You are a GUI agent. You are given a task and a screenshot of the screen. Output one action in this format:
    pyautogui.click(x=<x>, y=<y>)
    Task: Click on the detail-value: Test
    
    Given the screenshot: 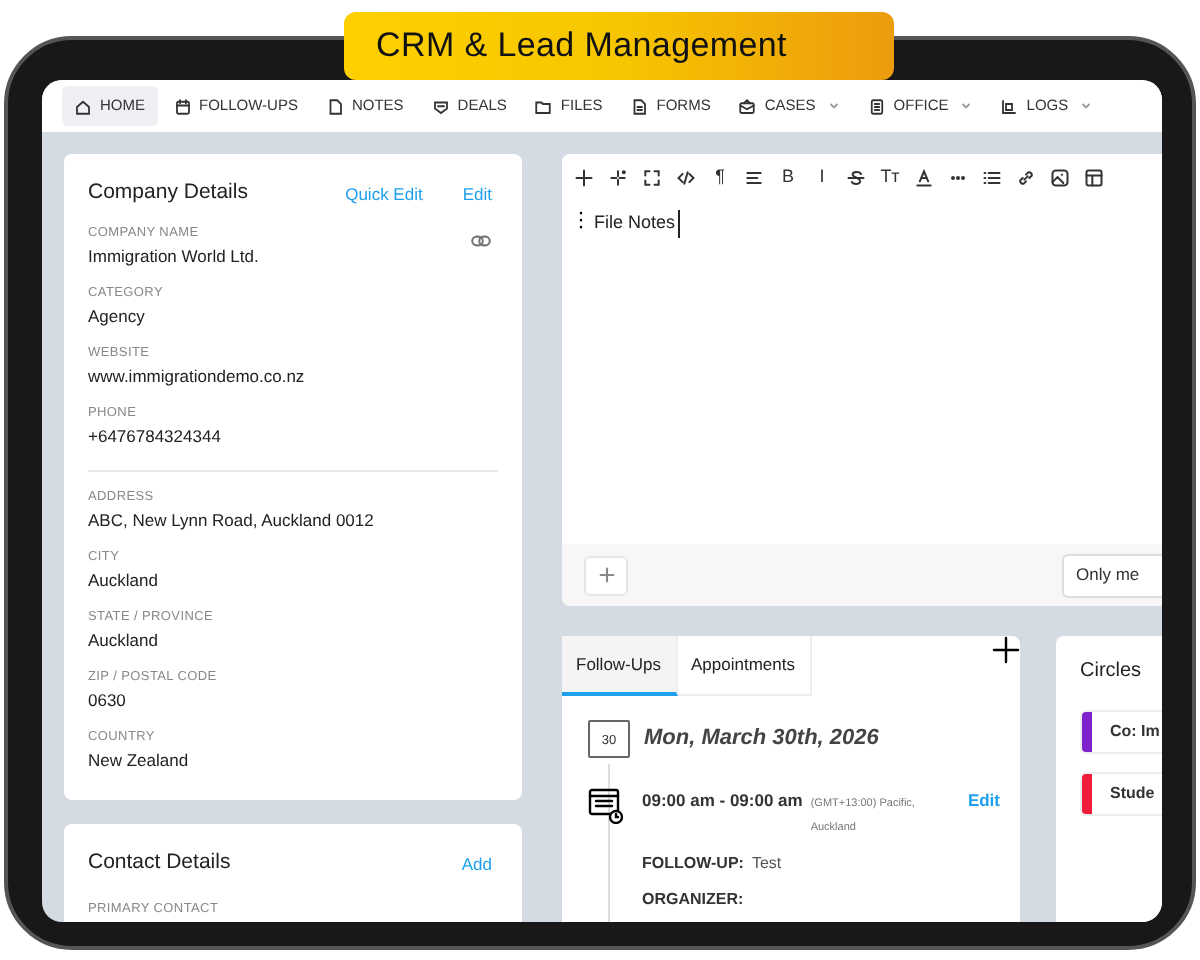 What is the action you would take?
    pyautogui.click(x=766, y=864)
    